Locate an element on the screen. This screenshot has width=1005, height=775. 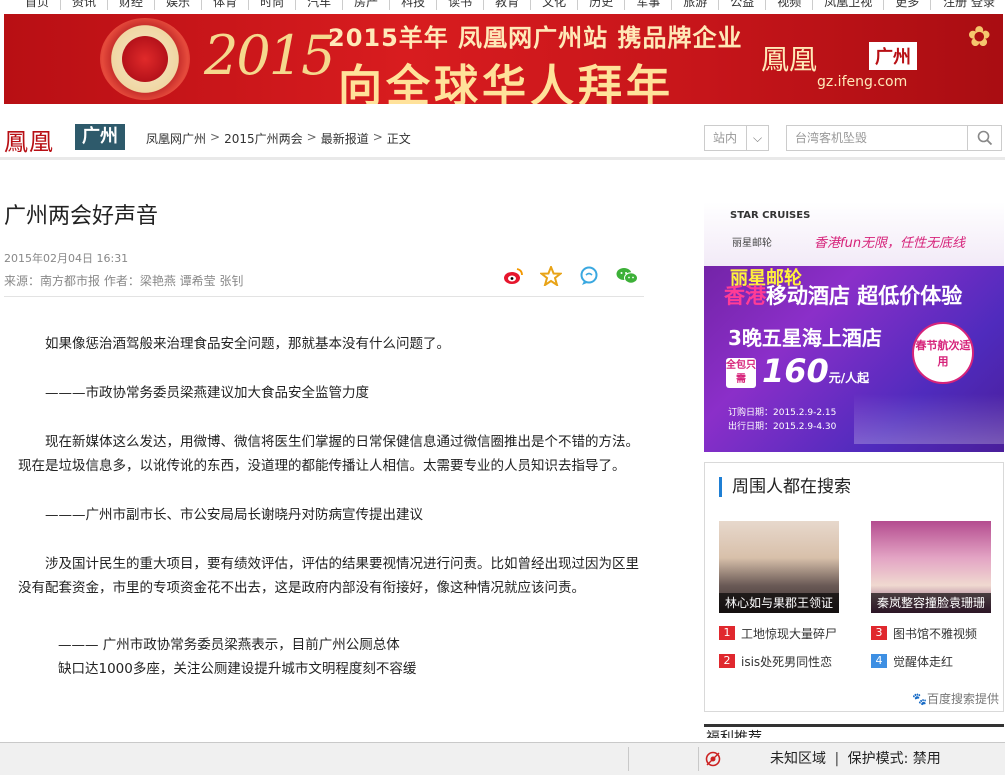
article-quote-attribution: ———广州市副市长、市公安局局长谢晓丹对防病宣传提出建议 is located at coordinates (234, 515).